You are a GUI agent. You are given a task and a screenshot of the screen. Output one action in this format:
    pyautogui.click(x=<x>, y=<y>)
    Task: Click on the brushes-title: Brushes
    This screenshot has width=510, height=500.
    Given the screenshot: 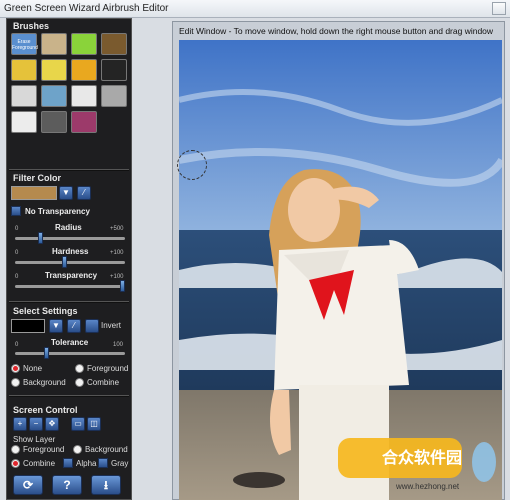 What is the action you would take?
    pyautogui.click(x=31, y=26)
    